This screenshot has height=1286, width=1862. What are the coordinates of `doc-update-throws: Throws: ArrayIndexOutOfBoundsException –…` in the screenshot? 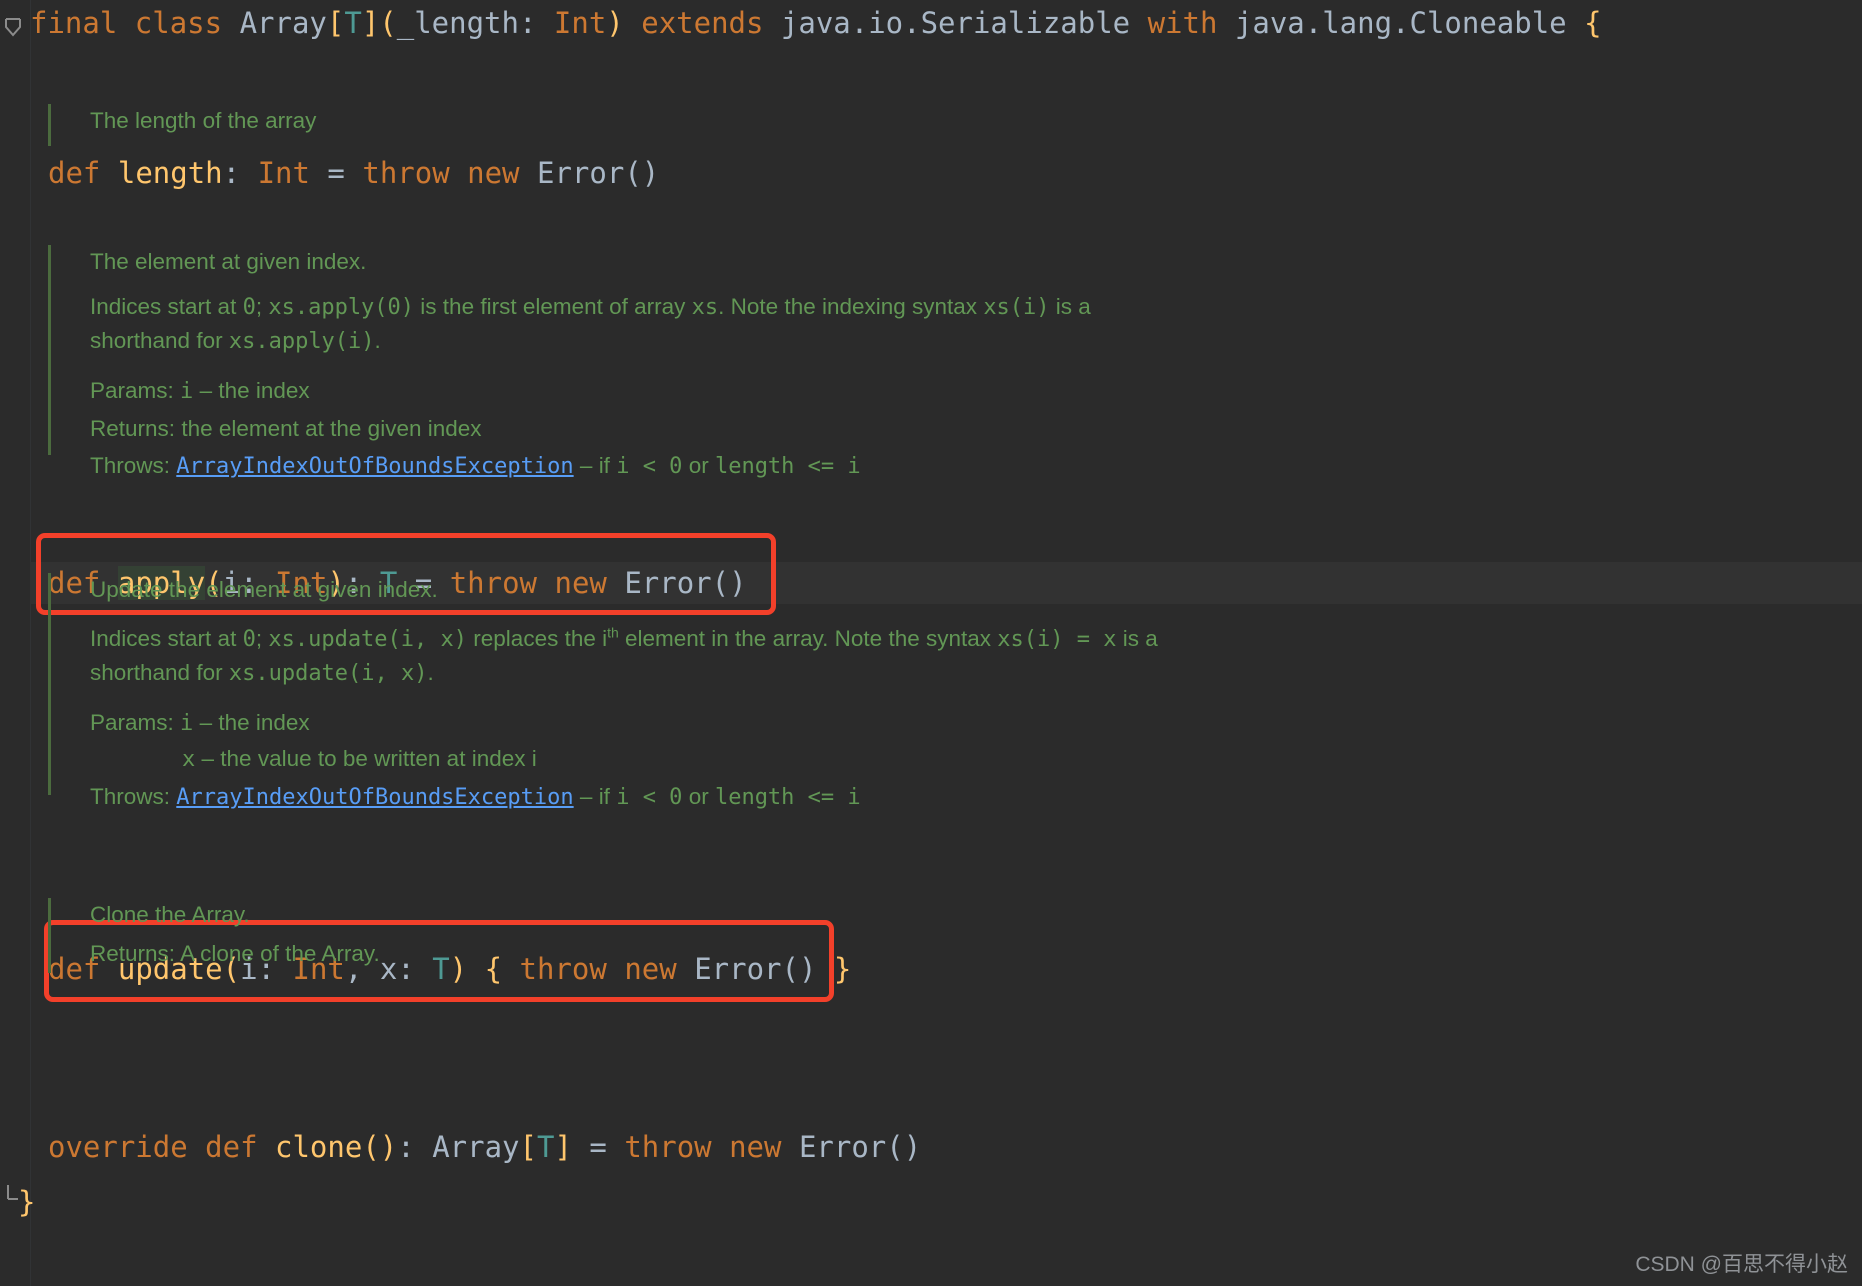 It's located at (475, 797).